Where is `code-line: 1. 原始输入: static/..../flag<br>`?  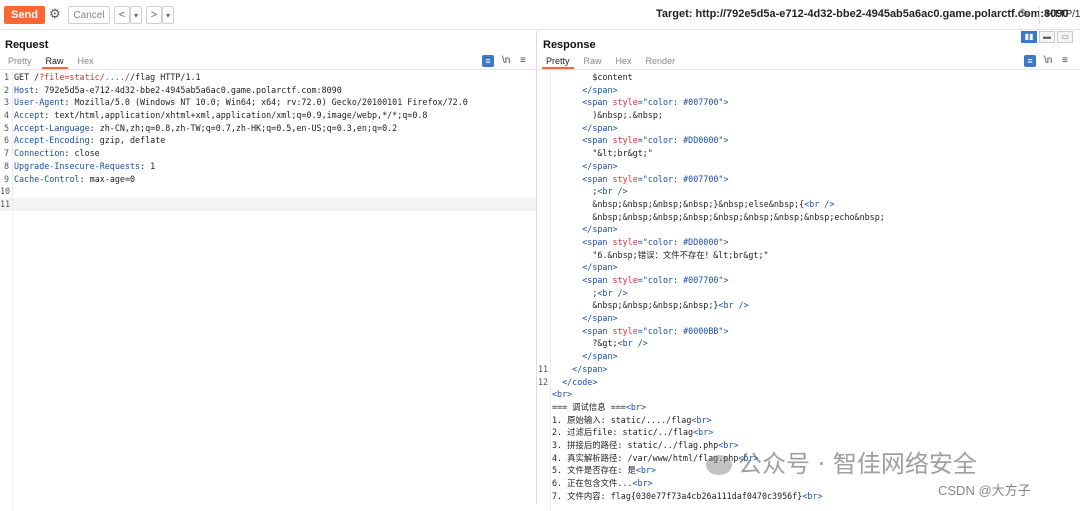 code-line: 1. 原始输入: static/..../flag<br> is located at coordinates (809, 420).